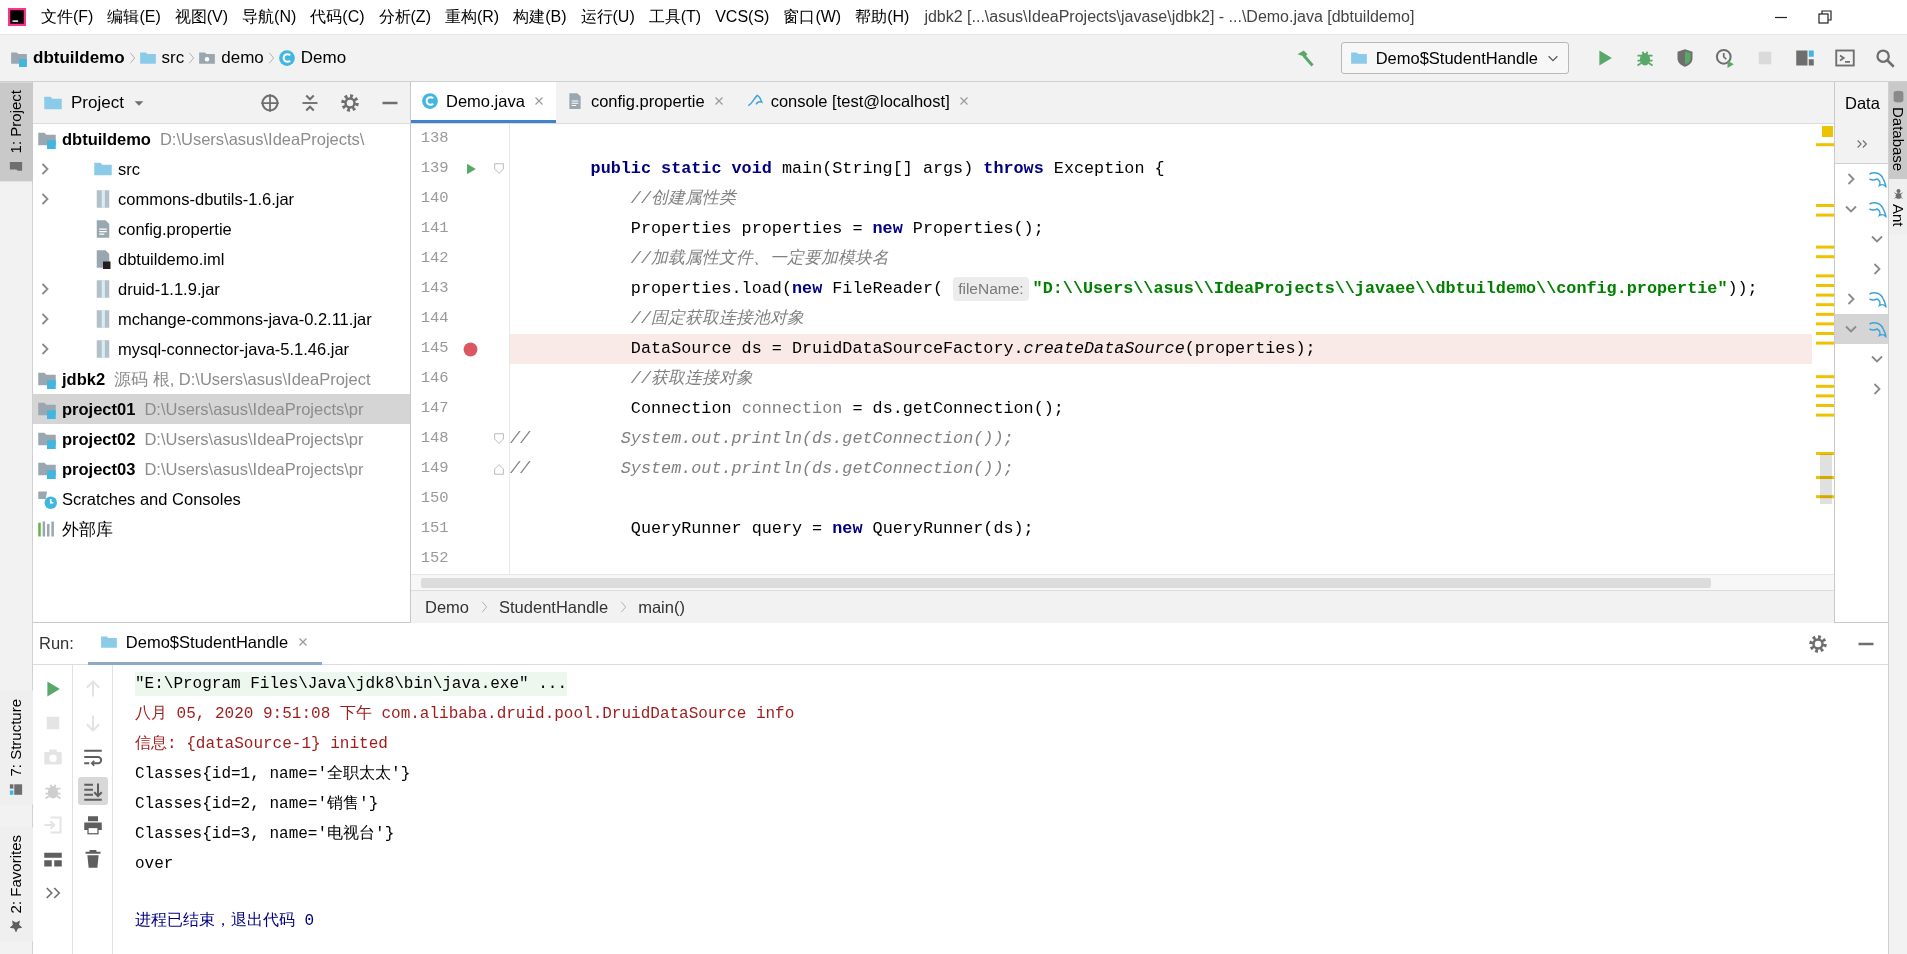  Describe the element at coordinates (225, 921) in the screenshot. I see `console-line: 进程已结束，退出代码 0` at that location.